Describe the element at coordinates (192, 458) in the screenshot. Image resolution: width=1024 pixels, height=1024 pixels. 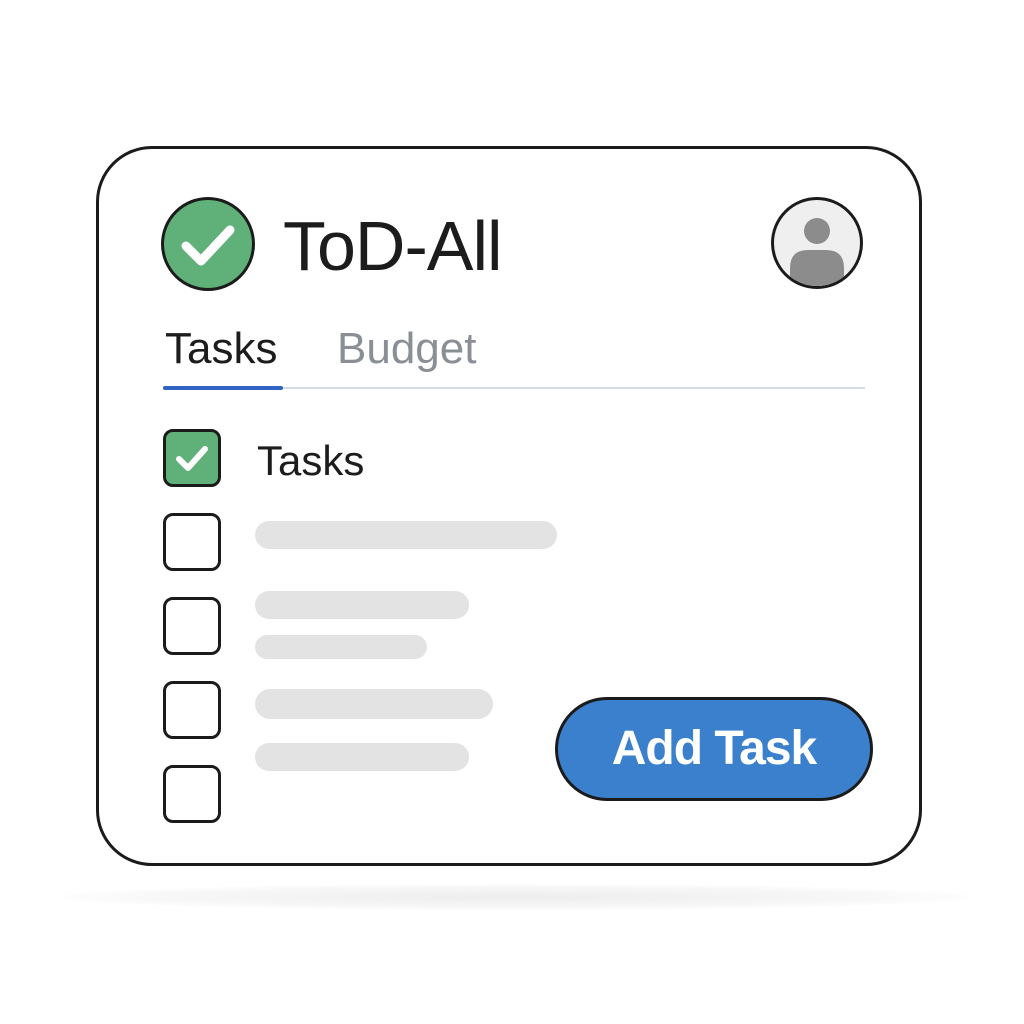
I see `task-checkbox-checked` at that location.